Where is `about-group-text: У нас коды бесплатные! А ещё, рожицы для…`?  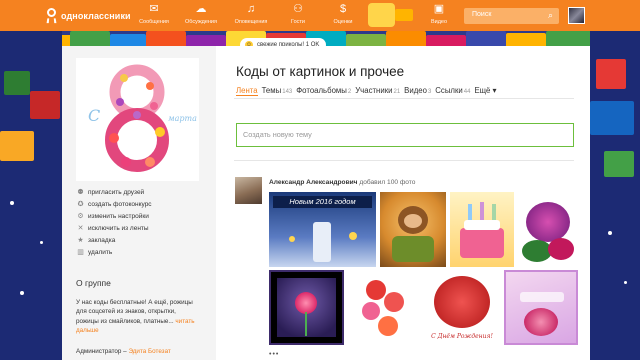 about-group-text: У нас коды бесплатные! А ещё, рожицы для… is located at coordinates (138, 316).